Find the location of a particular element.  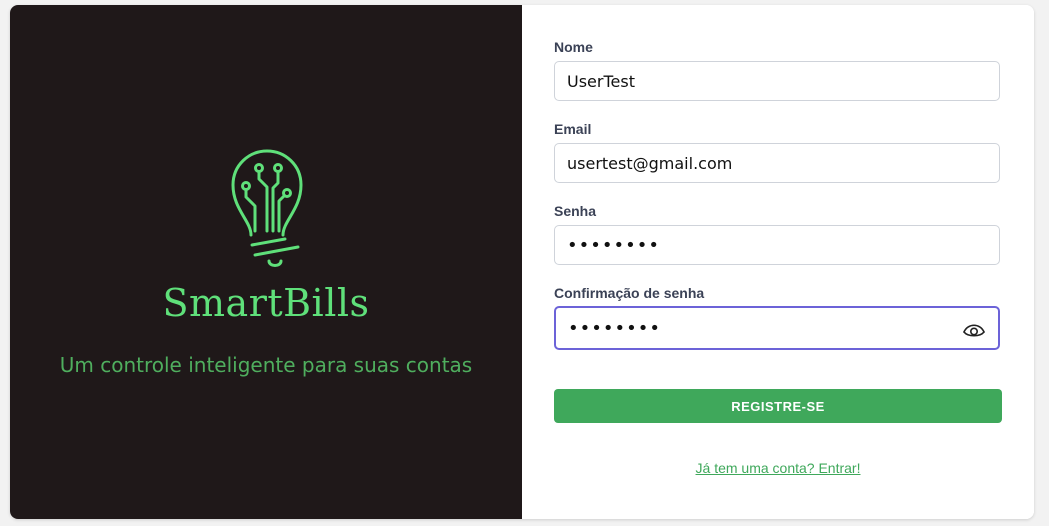

name-label: Nome is located at coordinates (573, 47).